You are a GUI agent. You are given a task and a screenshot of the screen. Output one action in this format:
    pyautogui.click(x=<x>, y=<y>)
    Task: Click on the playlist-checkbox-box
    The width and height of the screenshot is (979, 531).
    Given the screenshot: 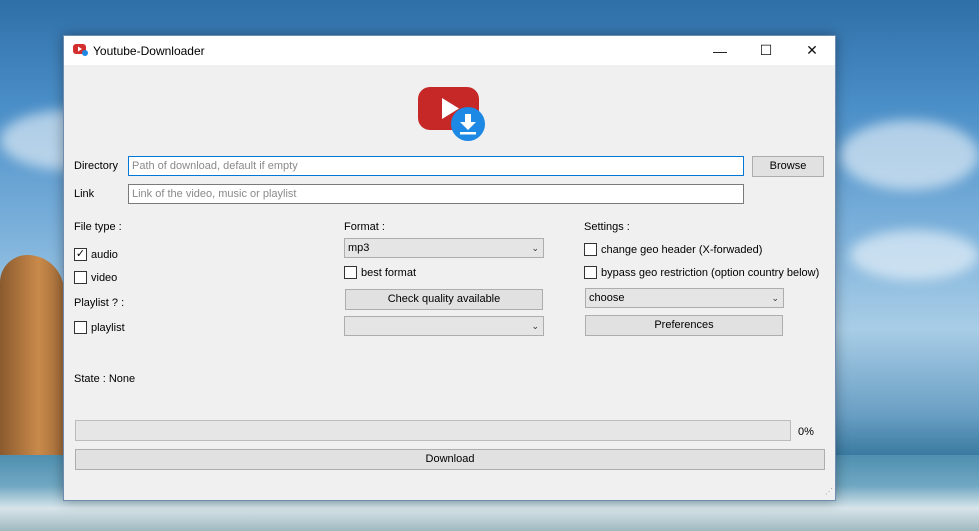 What is the action you would take?
    pyautogui.click(x=80, y=327)
    